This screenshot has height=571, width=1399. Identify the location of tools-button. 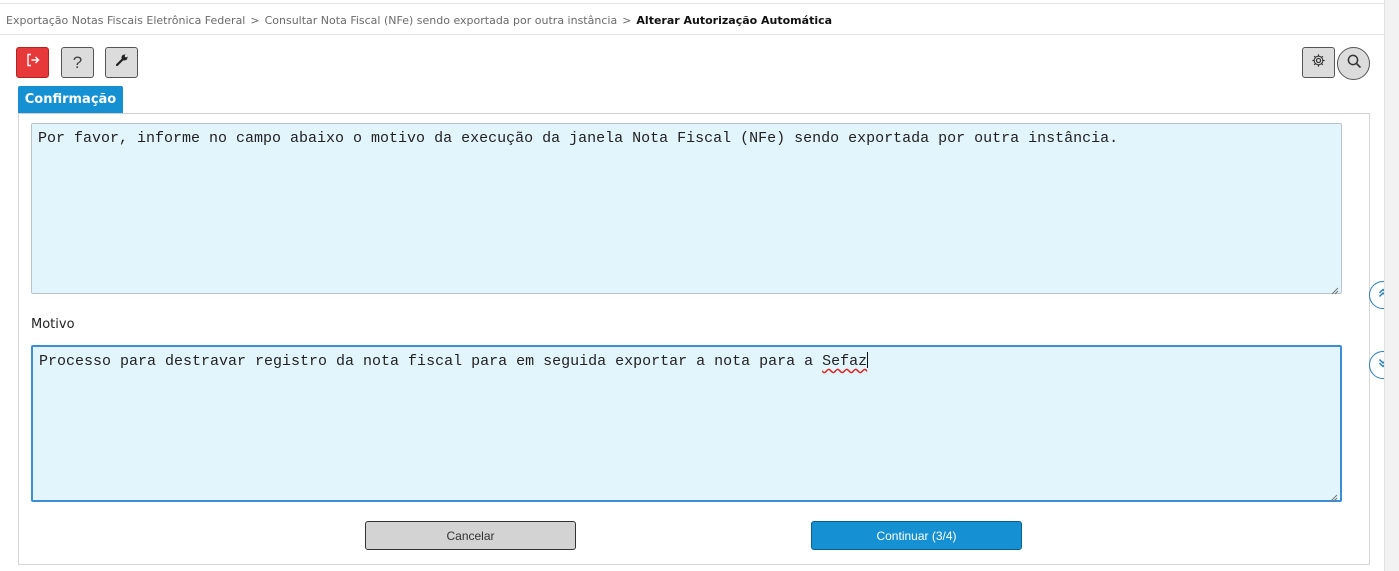
(121, 62).